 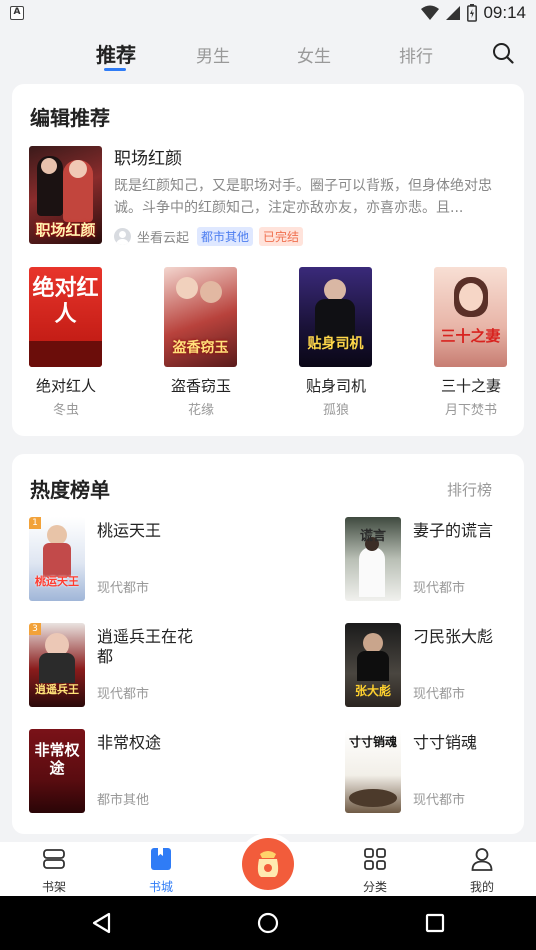 I want to click on book-author: 孤狼, so click(x=335, y=410).